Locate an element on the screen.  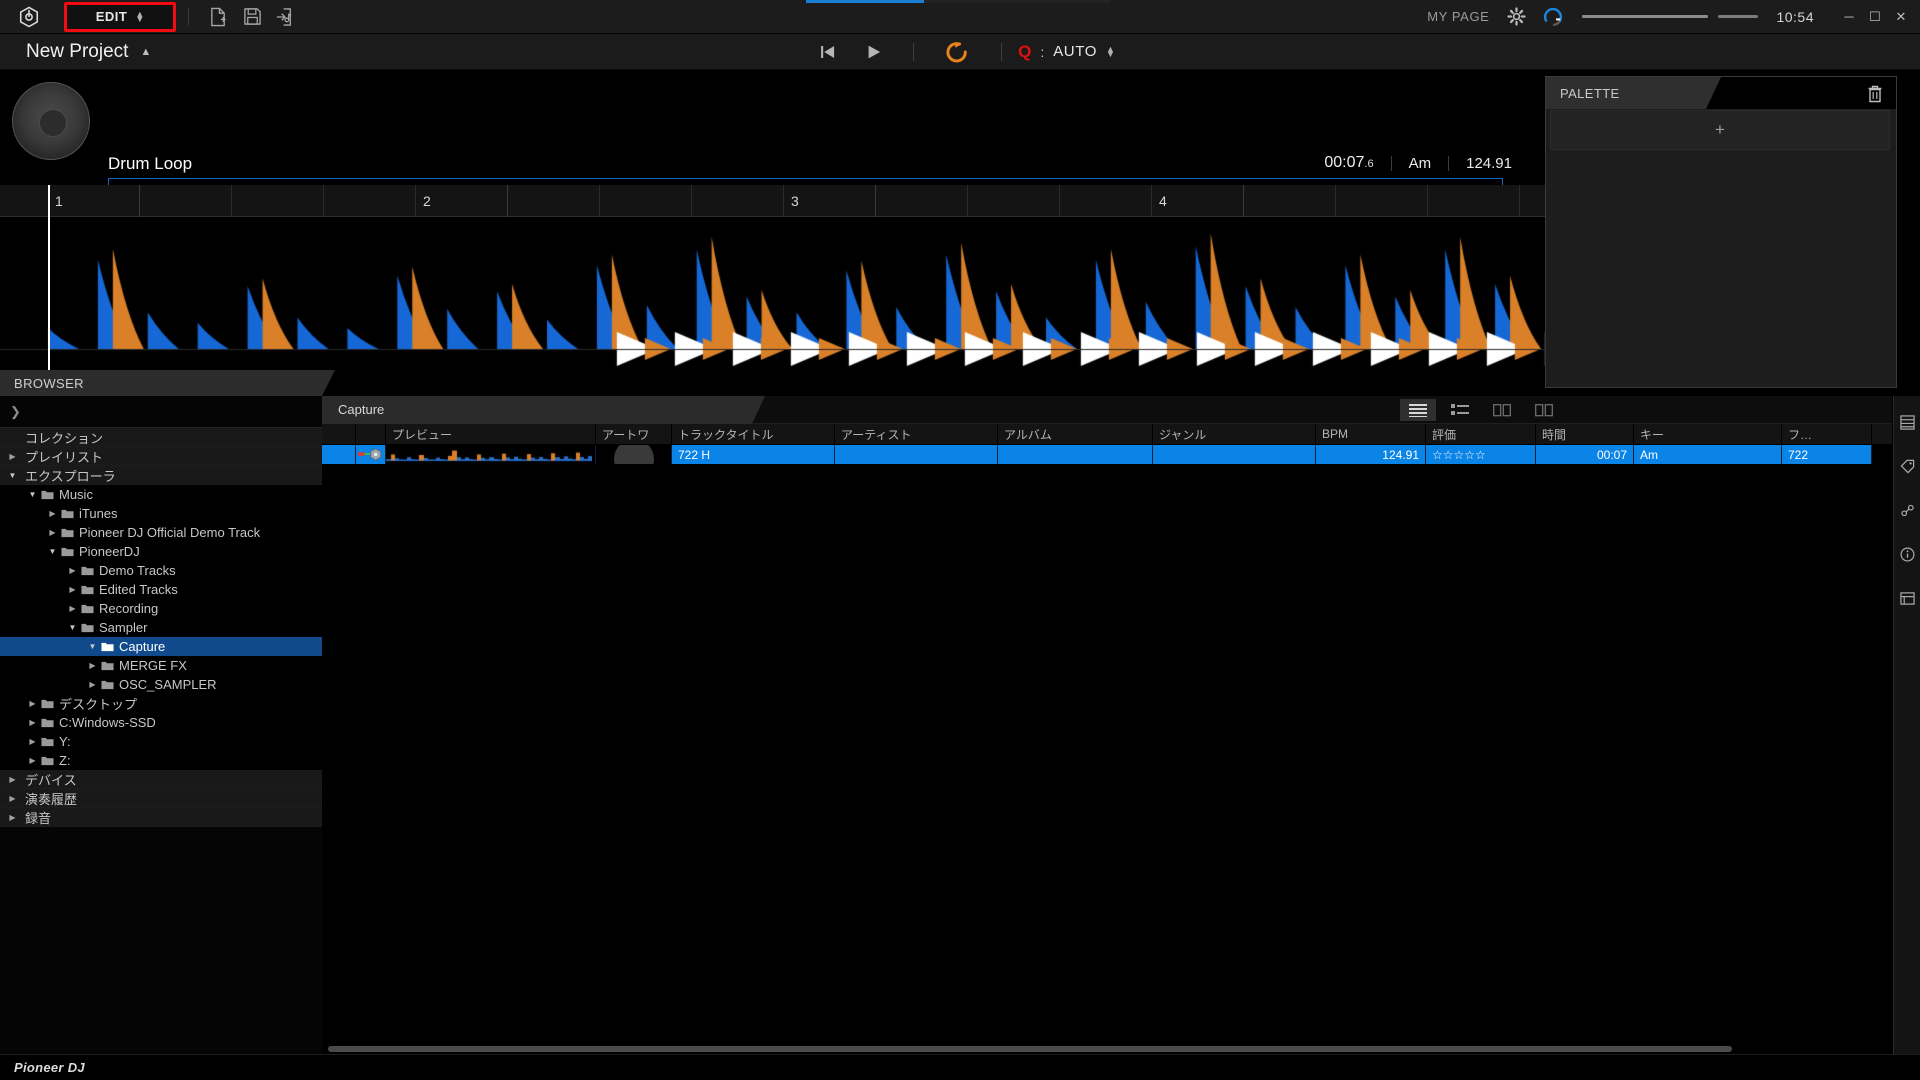
jog-wheel-icon is located at coordinates (51, 121).